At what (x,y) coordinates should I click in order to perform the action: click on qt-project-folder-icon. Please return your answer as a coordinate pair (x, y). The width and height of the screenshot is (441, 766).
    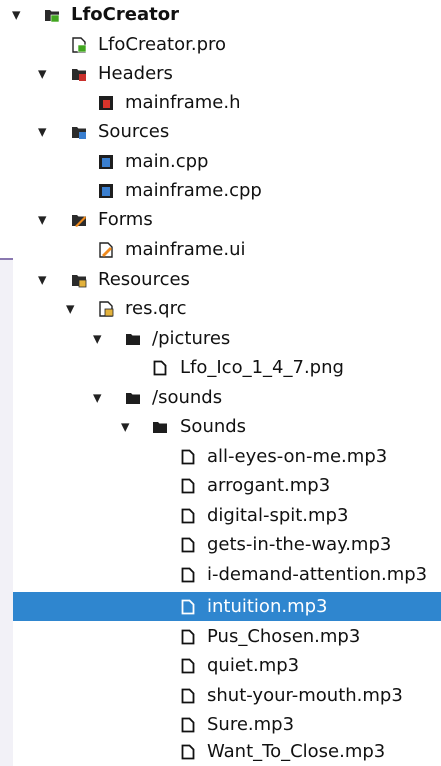
    Looking at the image, I should click on (52, 15).